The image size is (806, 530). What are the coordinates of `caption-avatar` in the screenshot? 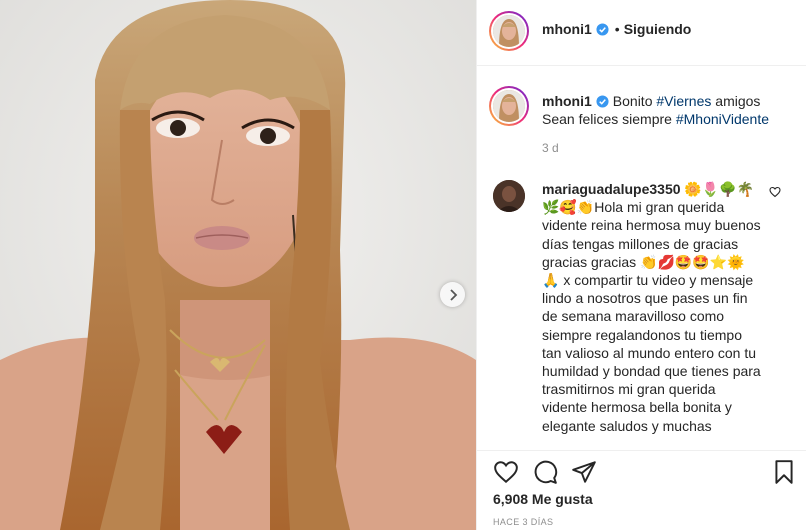 It's located at (509, 106).